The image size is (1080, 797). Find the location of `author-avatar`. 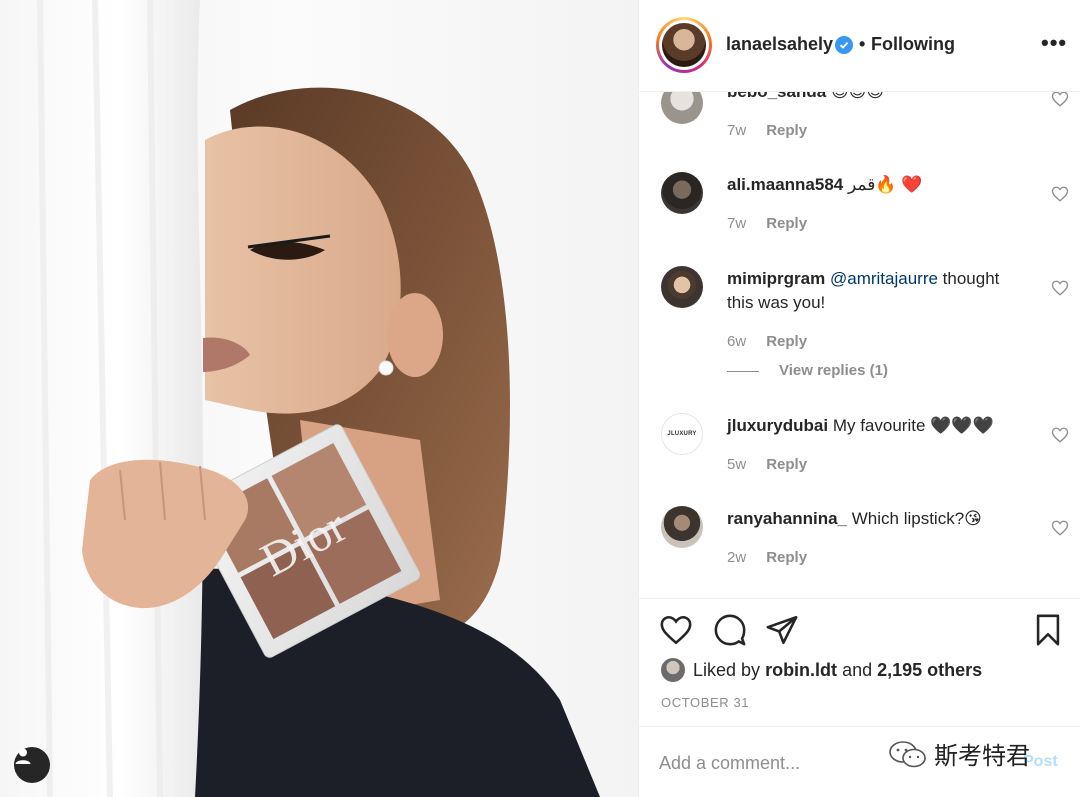

author-avatar is located at coordinates (684, 45).